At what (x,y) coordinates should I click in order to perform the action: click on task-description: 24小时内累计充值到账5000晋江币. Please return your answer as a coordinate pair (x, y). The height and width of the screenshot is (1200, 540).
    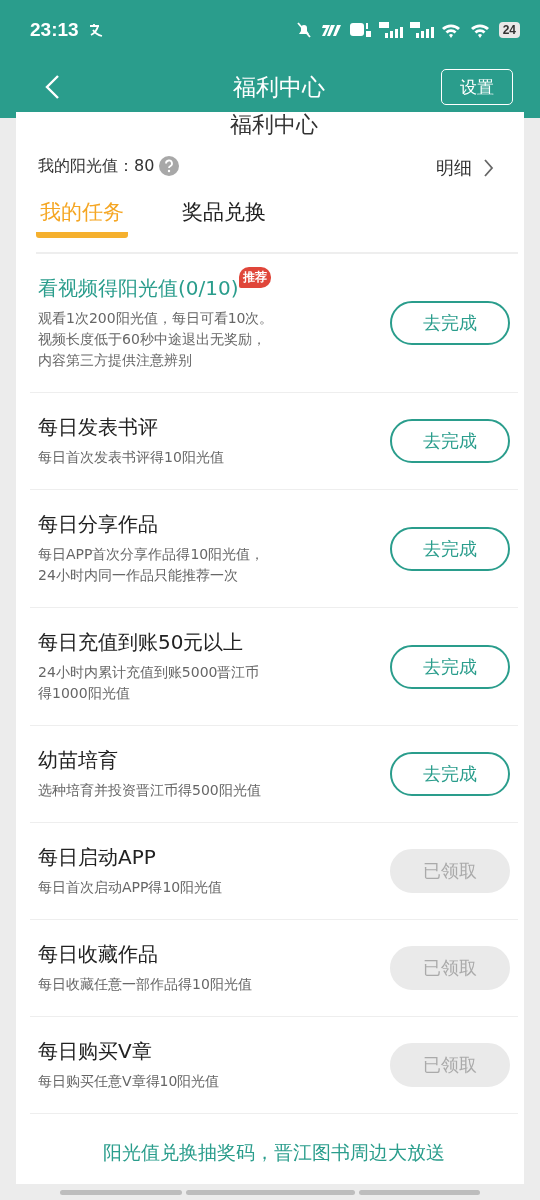
    Looking at the image, I should click on (149, 672).